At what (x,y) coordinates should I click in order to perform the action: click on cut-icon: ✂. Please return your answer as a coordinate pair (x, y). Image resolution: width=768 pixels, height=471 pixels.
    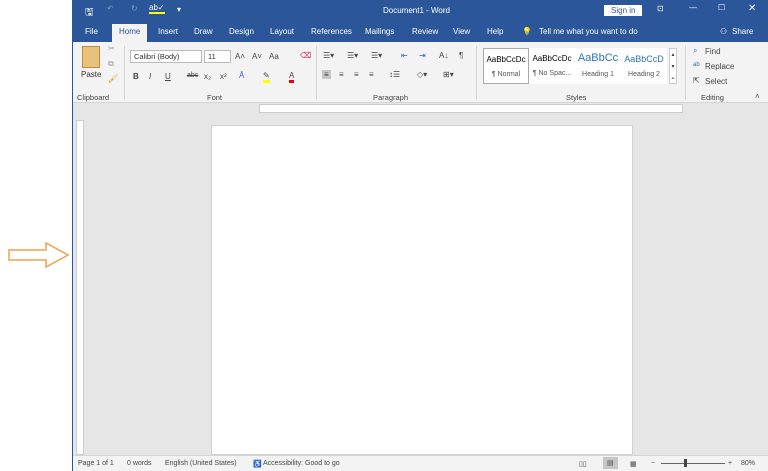
    Looking at the image, I should click on (111, 48).